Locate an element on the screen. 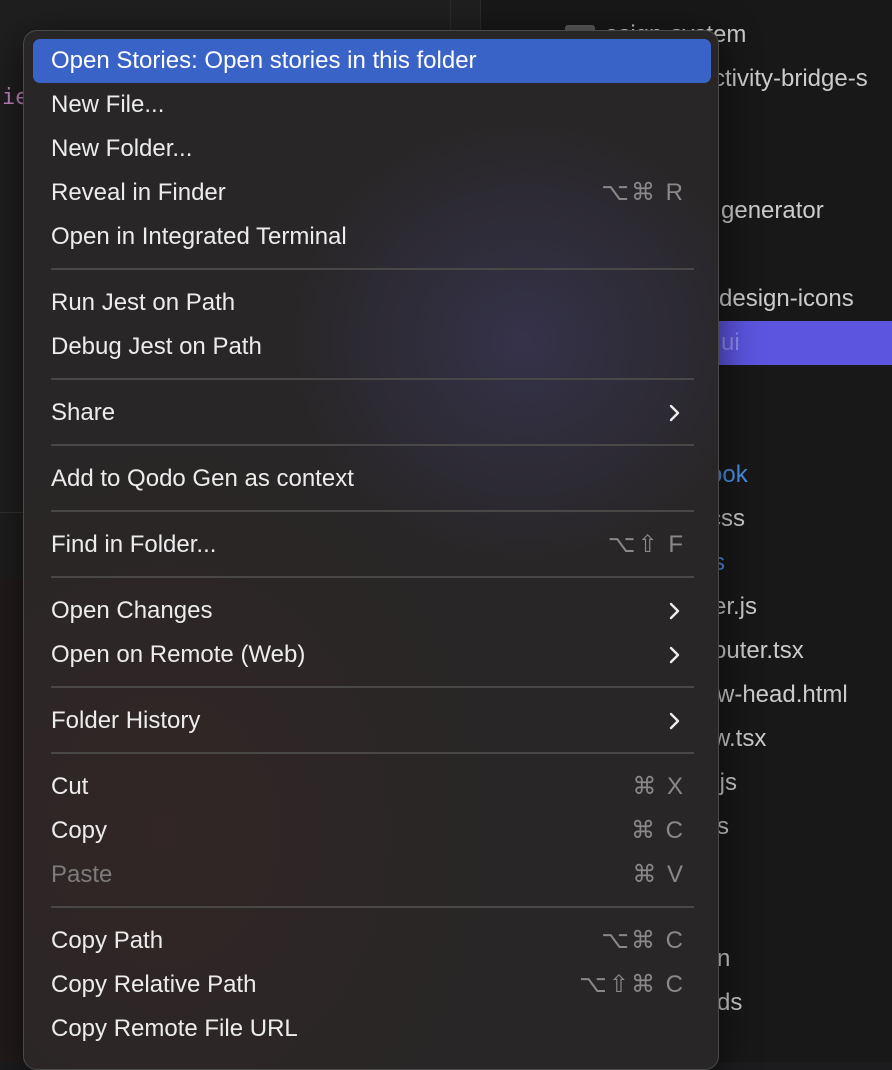 The width and height of the screenshot is (892, 1070). menu-item-label: Debug Jest on Path is located at coordinates (156, 346).